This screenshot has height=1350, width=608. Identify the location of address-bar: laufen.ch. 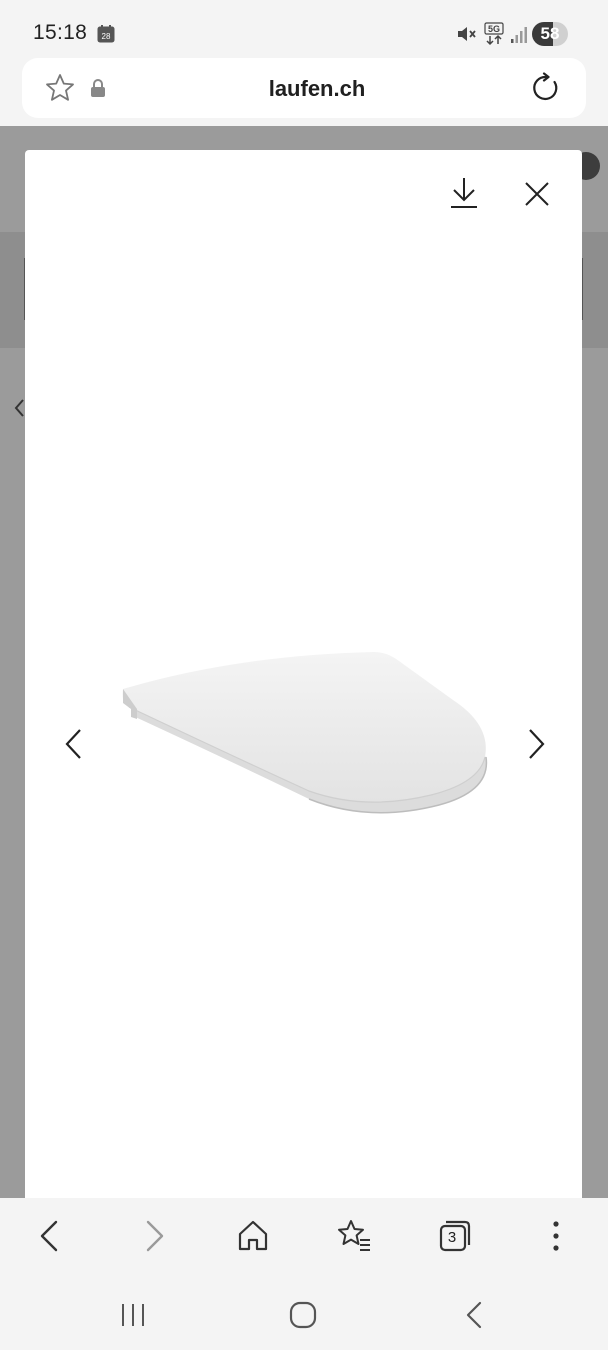
(304, 88).